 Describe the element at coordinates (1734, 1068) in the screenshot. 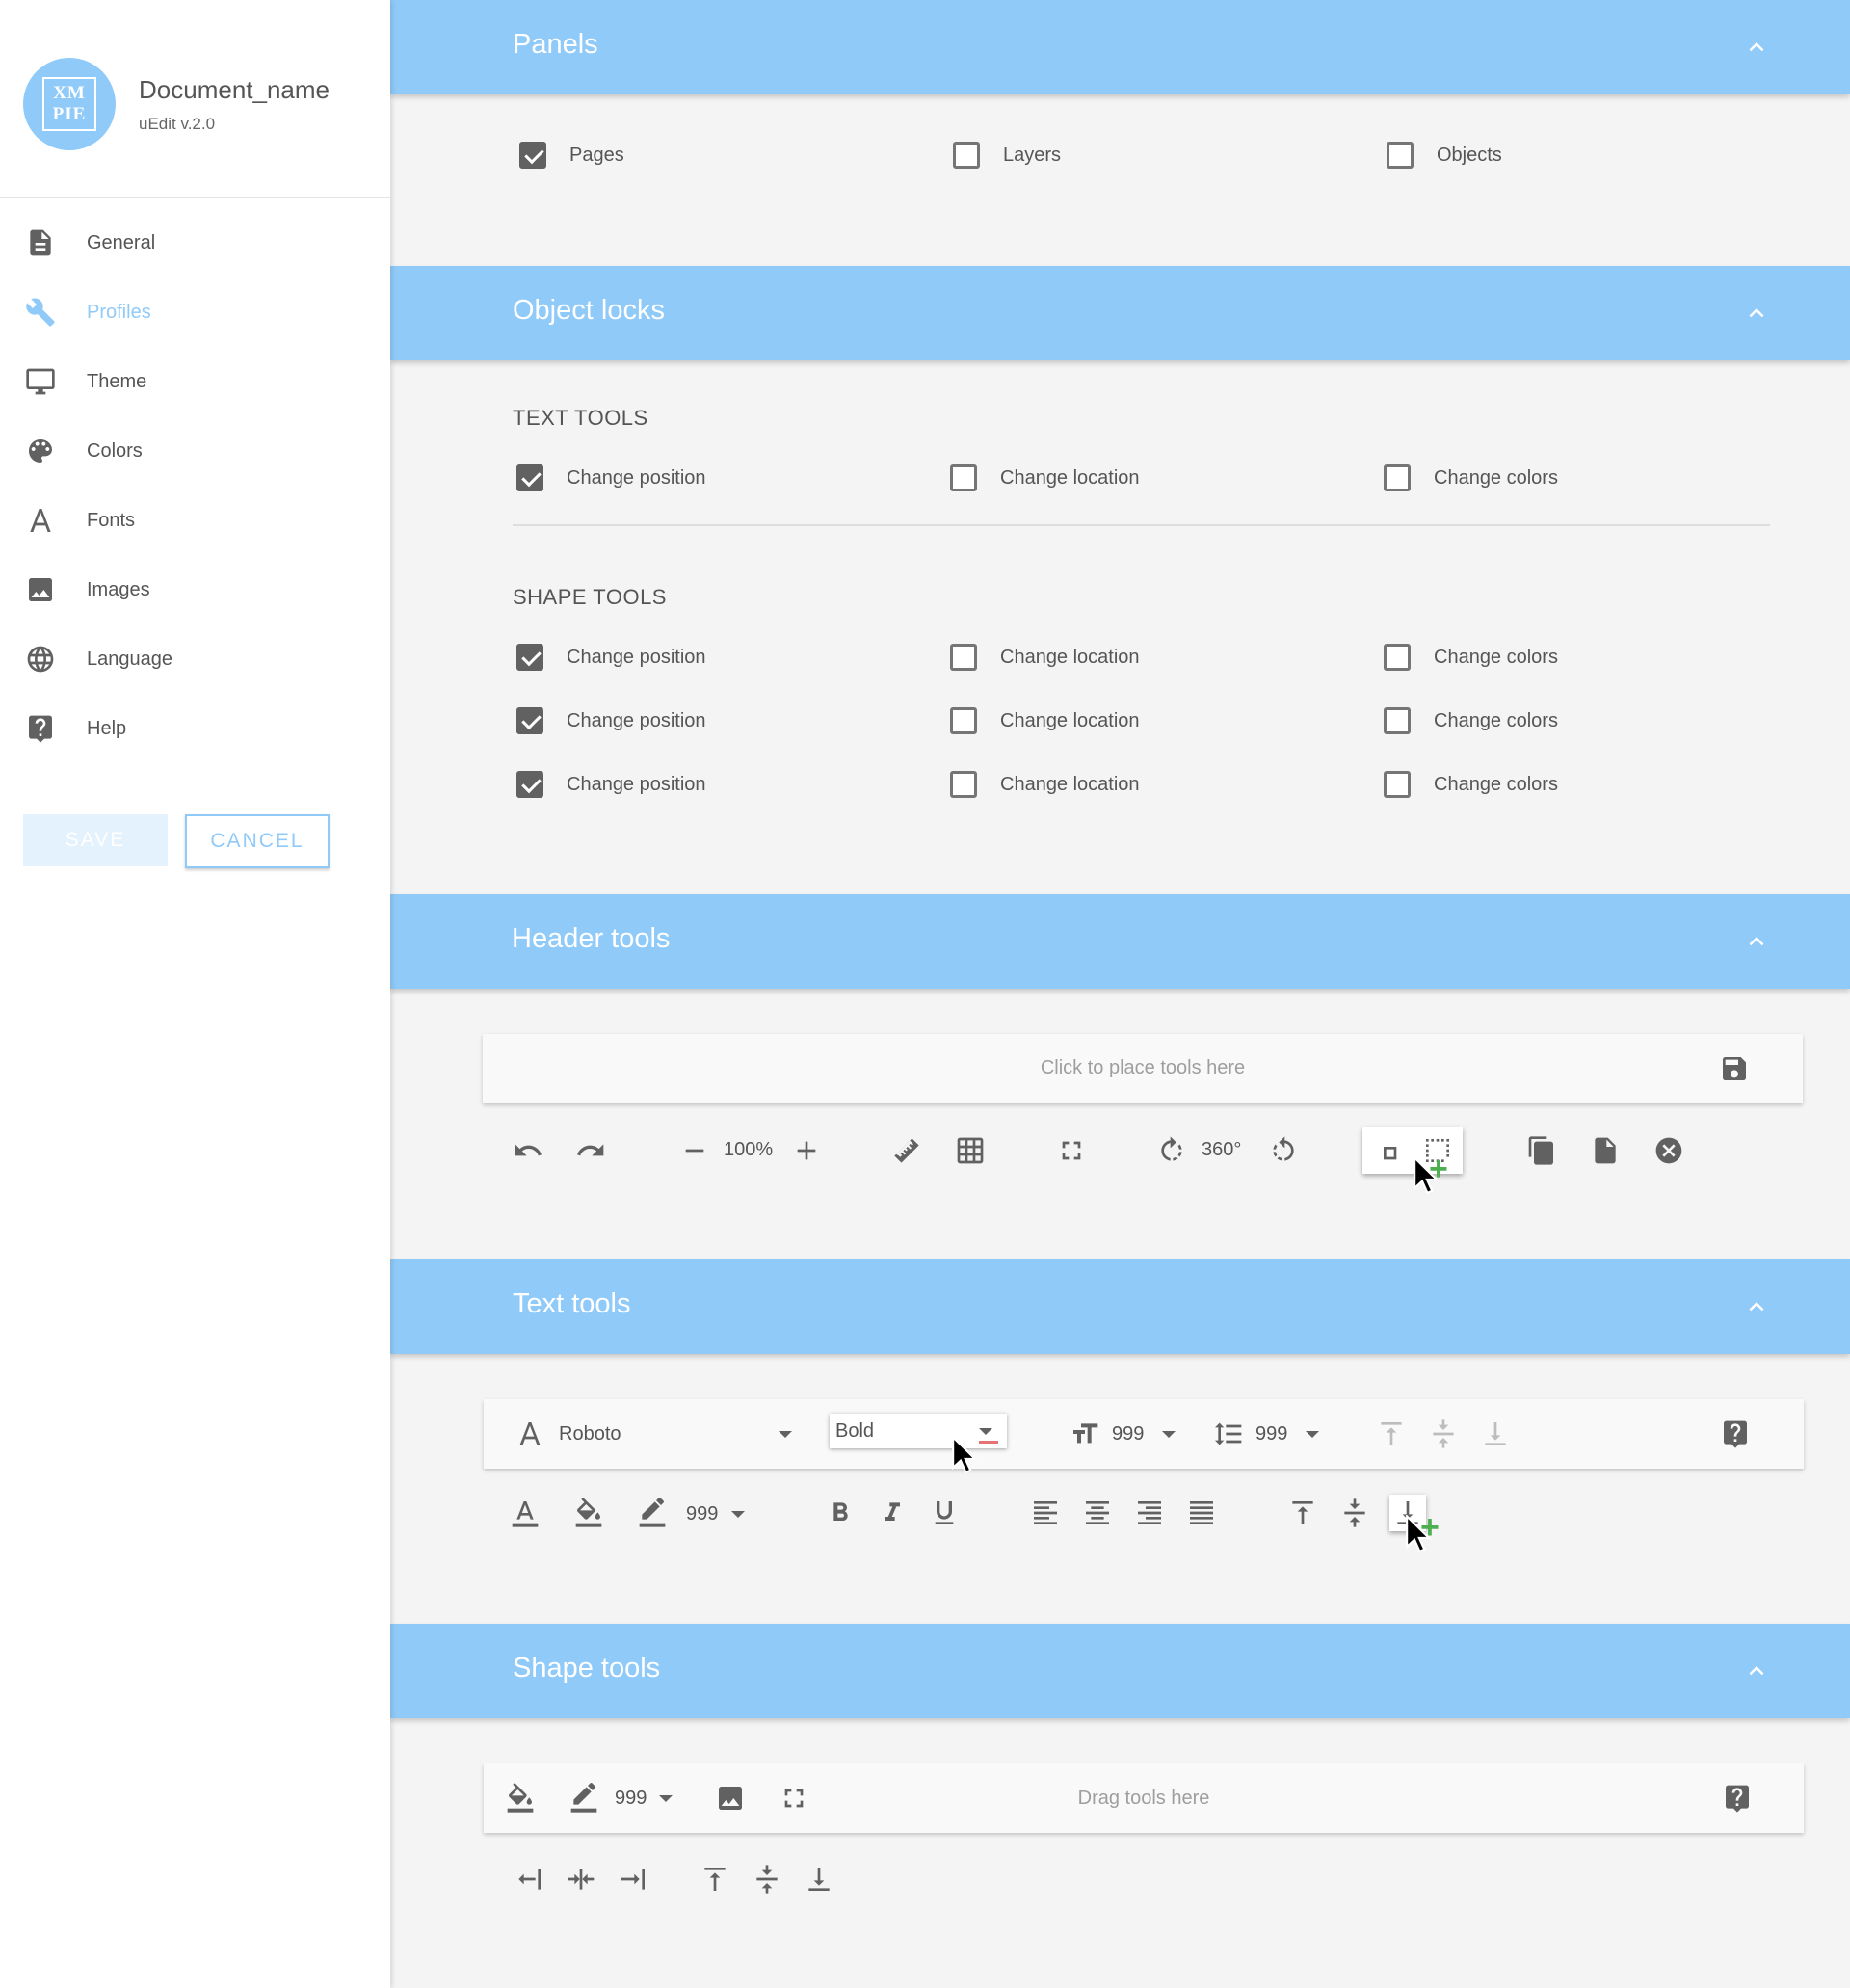

I see `save-icon` at that location.